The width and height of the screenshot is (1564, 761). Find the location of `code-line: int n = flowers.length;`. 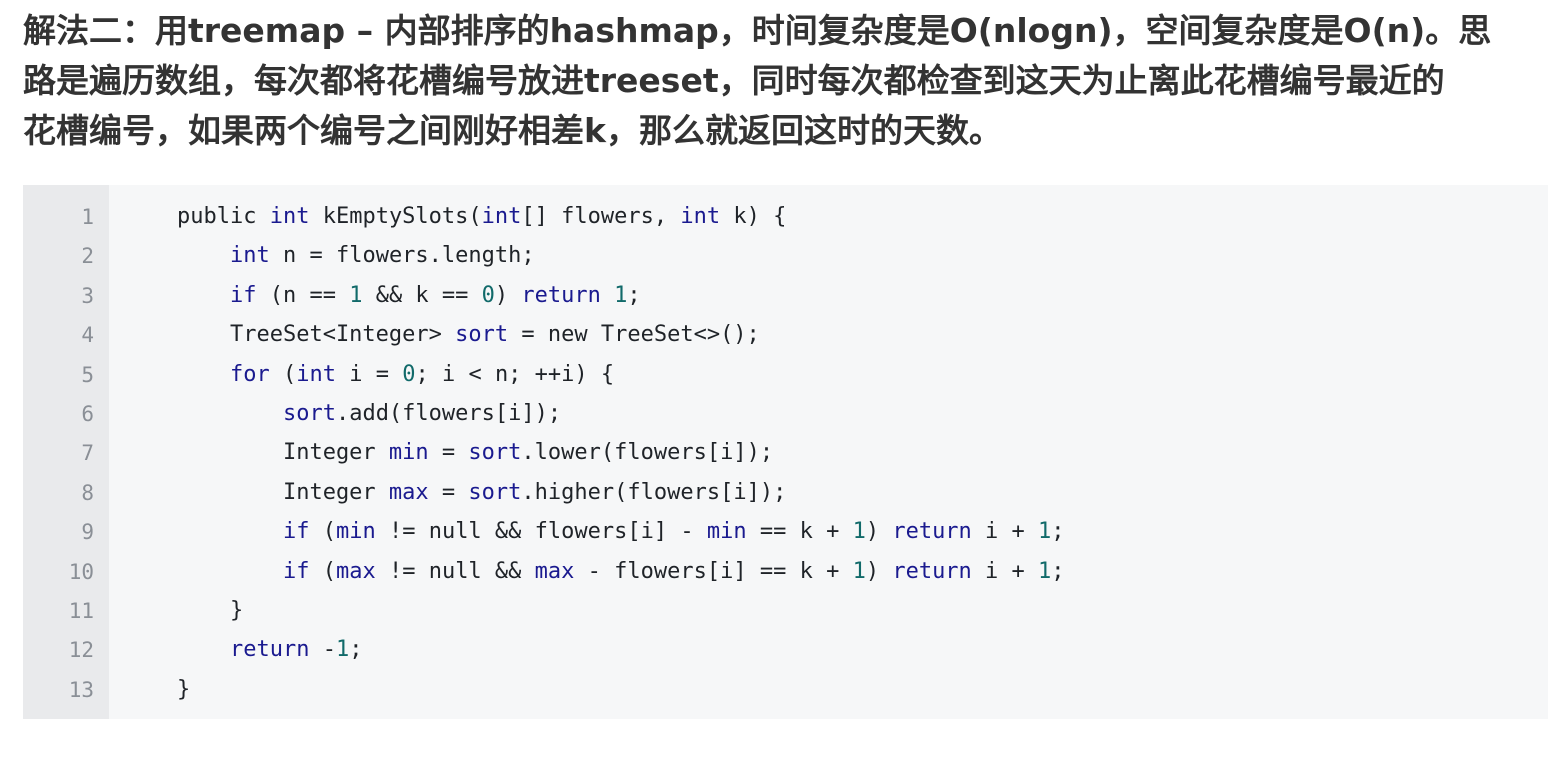

code-line: int n = flowers.length; is located at coordinates (862, 260).